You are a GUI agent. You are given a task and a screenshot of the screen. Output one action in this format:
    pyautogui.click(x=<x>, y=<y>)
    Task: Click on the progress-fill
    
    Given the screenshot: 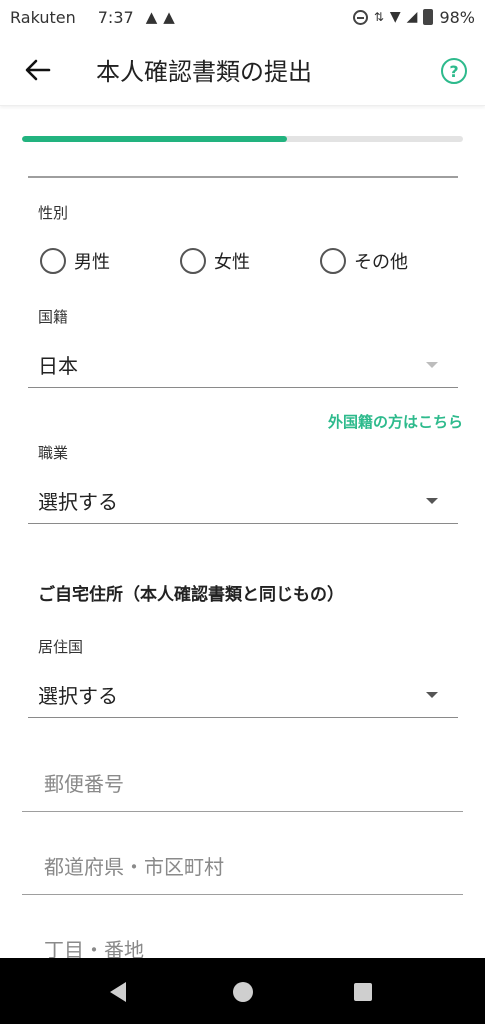 What is the action you would take?
    pyautogui.click(x=154, y=139)
    